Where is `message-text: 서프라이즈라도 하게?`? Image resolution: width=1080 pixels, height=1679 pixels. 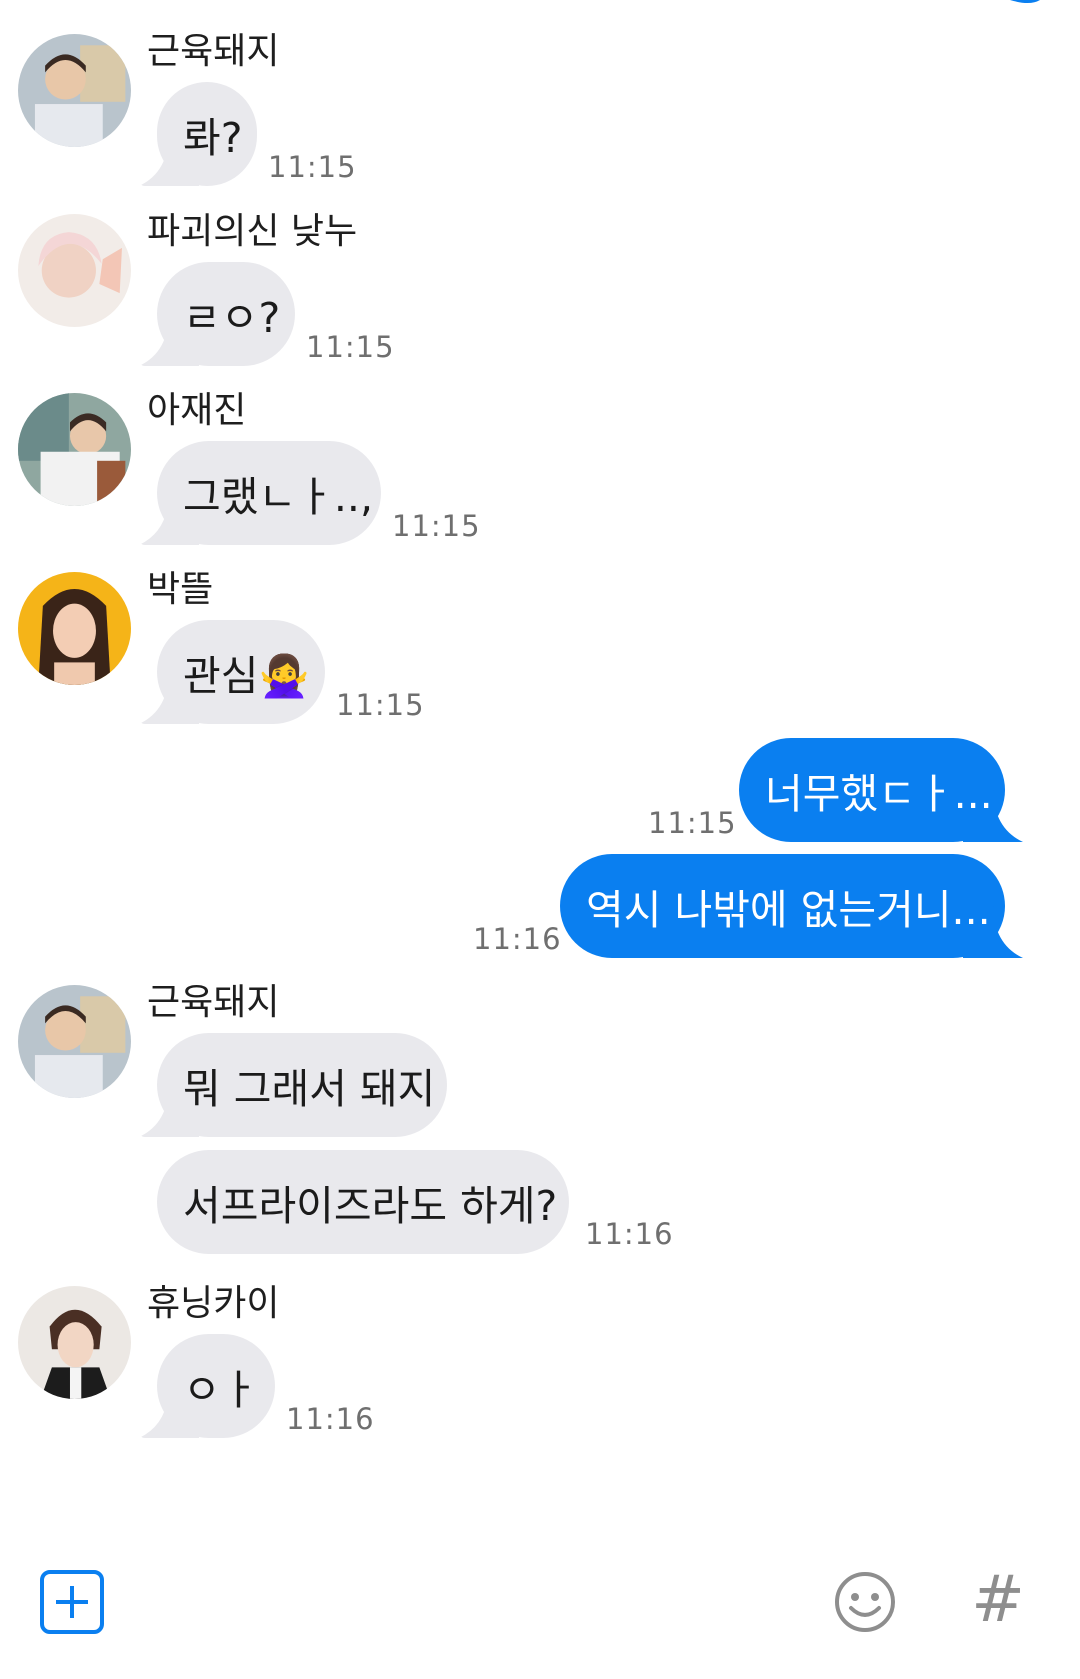
message-text: 서프라이즈라도 하게? is located at coordinates (370, 1206).